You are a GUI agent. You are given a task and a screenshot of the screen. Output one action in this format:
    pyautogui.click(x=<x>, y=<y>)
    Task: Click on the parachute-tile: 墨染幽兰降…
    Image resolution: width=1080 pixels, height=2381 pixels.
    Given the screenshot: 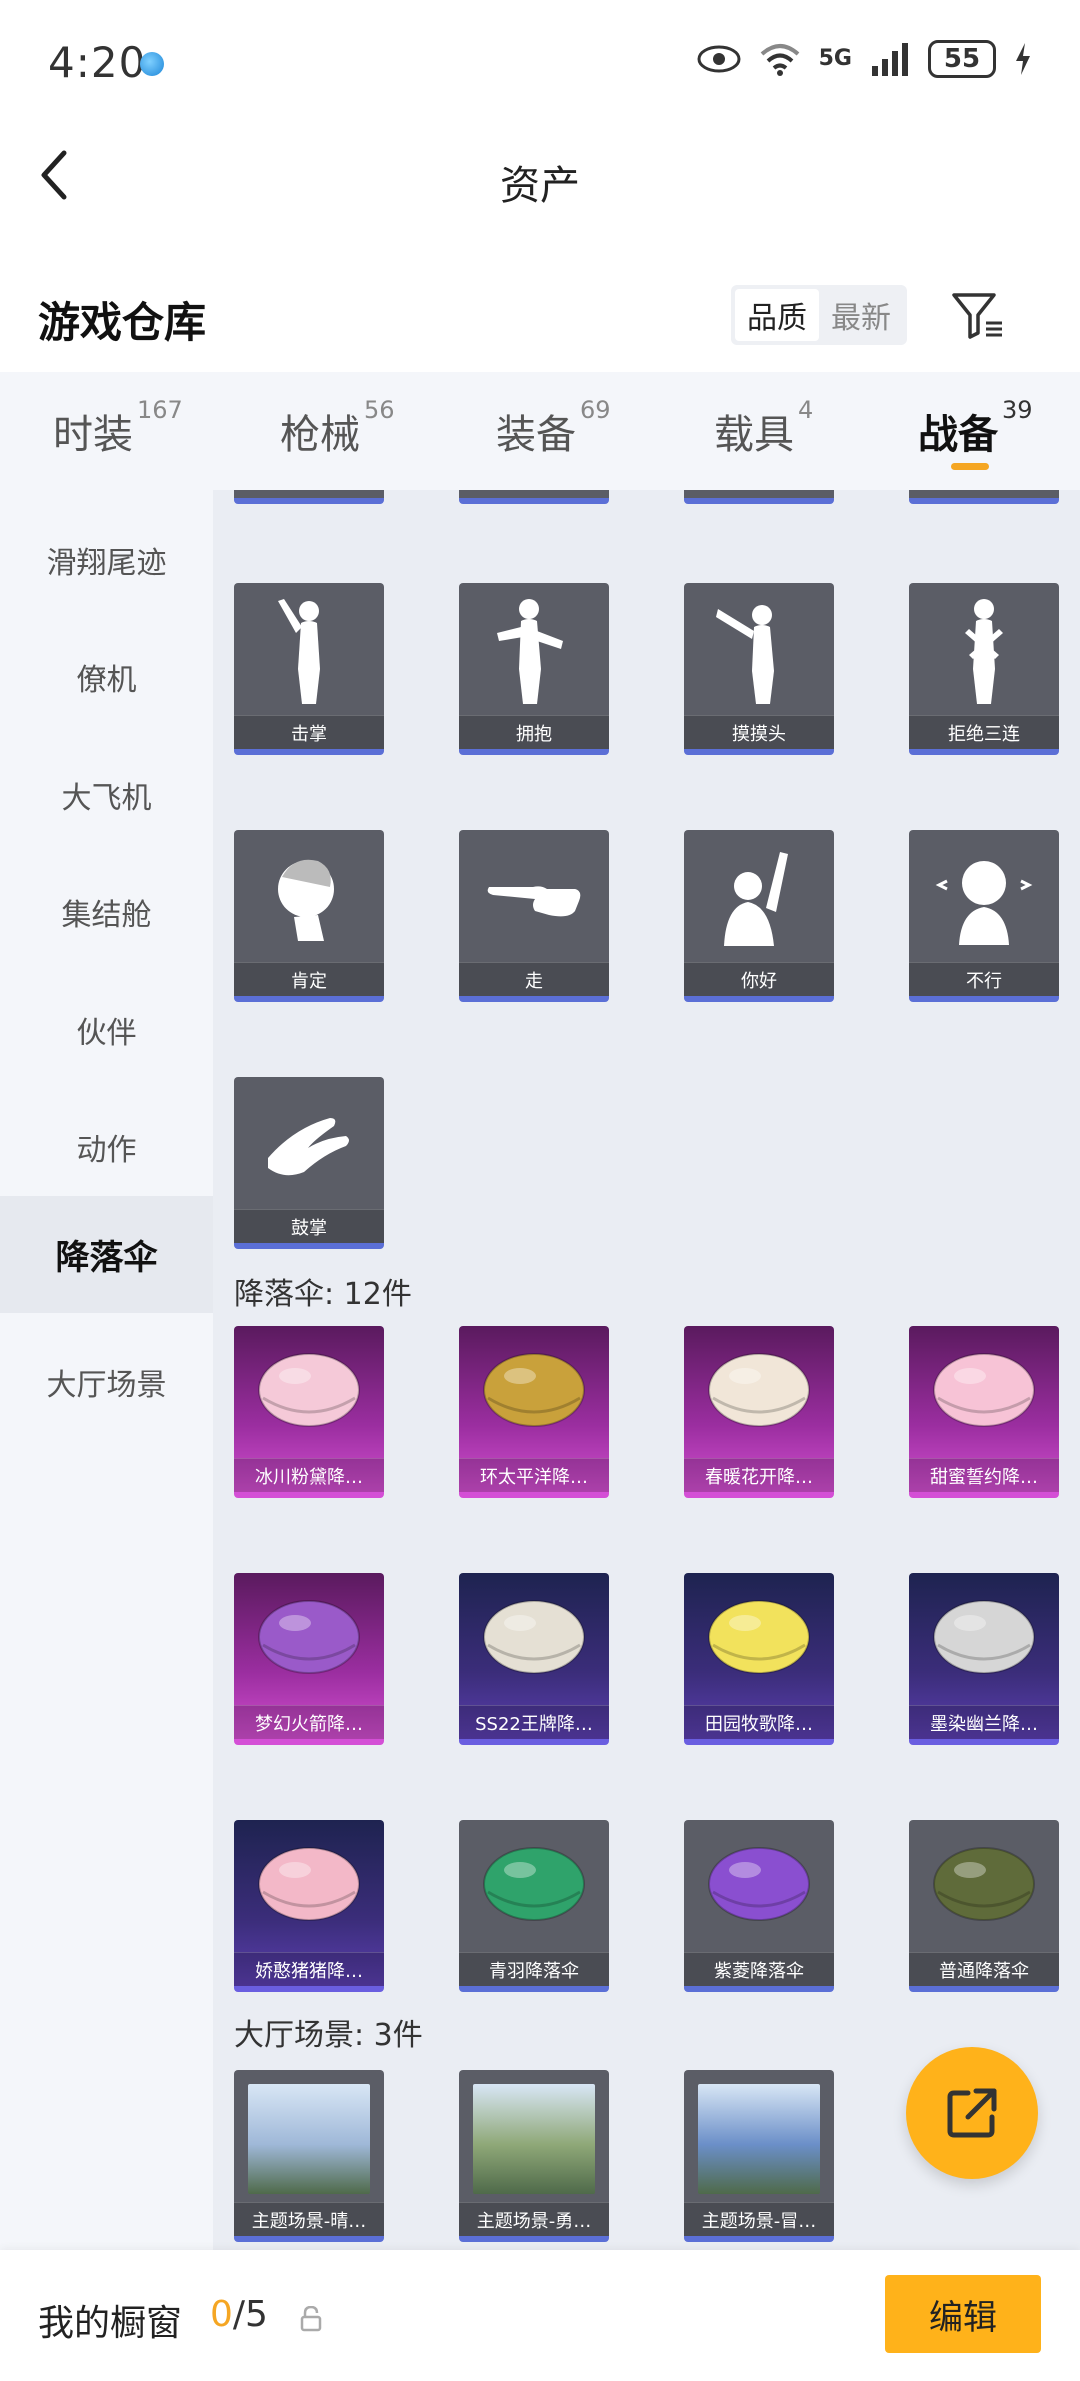 What is the action you would take?
    pyautogui.click(x=984, y=1659)
    